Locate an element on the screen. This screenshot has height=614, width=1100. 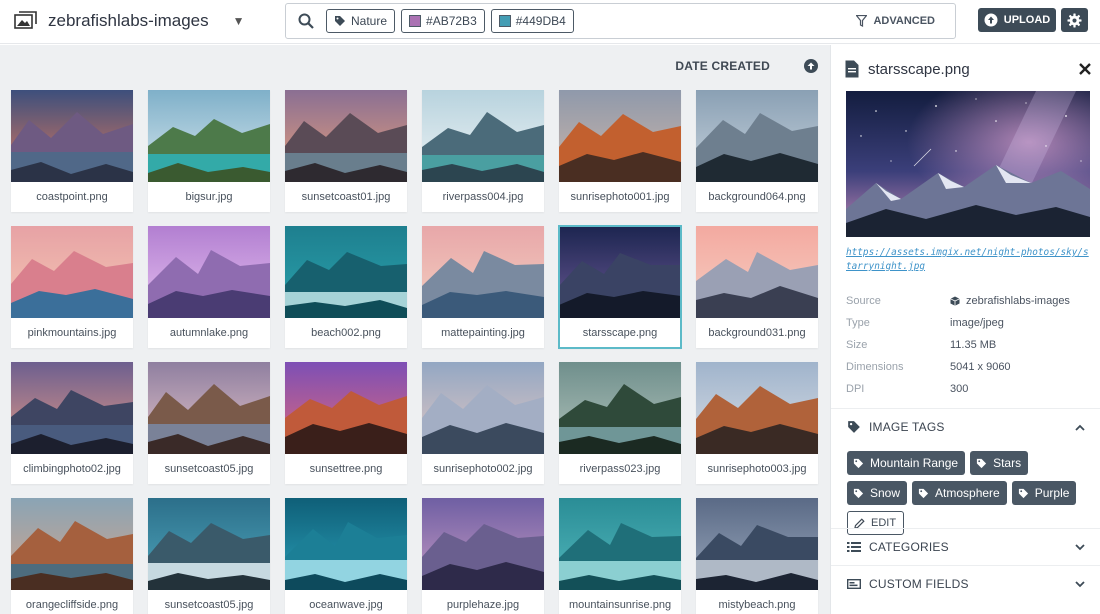
custom-fields-header: CUSTOM FIELDS is located at coordinates (965, 584).